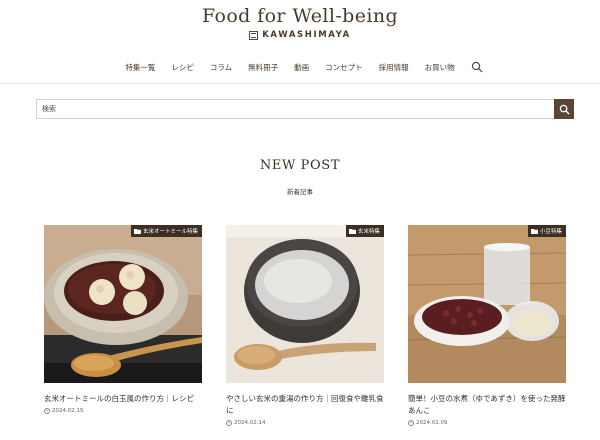 Image resolution: width=600 pixels, height=440 pixels. Describe the element at coordinates (305, 423) in the screenshot. I see `post-date: 2024.02.14` at that location.